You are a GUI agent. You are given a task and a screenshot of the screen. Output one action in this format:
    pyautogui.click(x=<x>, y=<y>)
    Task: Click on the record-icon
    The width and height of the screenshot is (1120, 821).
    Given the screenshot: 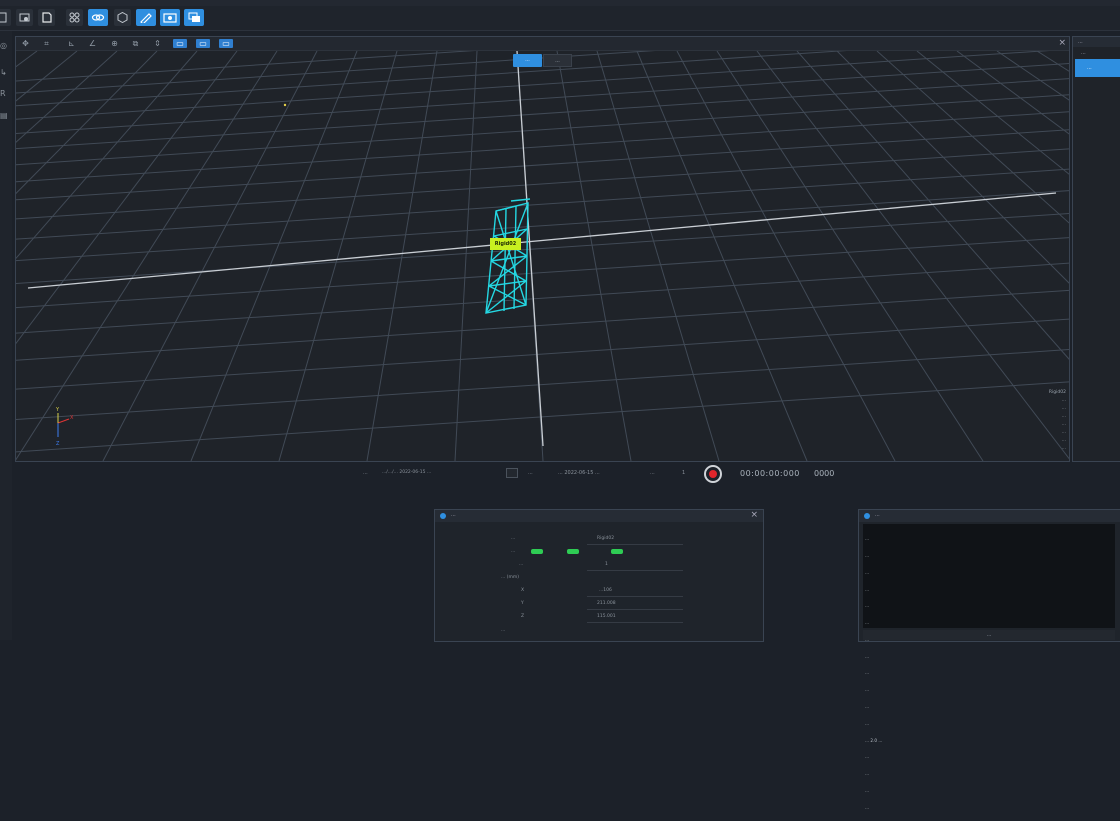 What is the action you would take?
    pyautogui.click(x=713, y=474)
    